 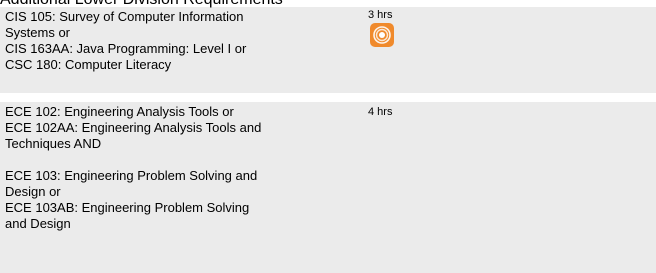 What do you see at coordinates (33, 191) in the screenshot?
I see `course-line: Design or` at bounding box center [33, 191].